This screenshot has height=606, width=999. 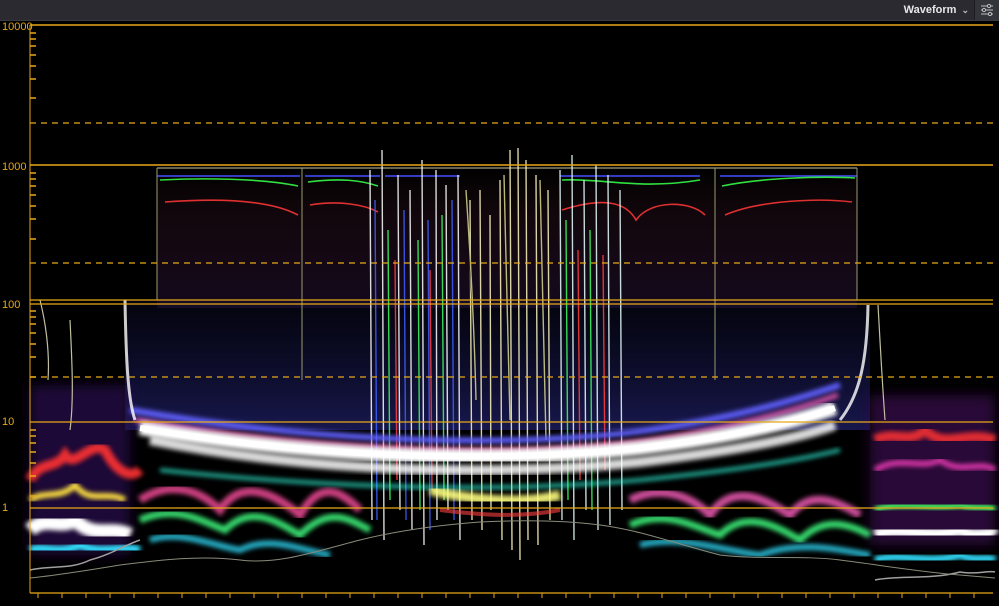 What do you see at coordinates (499, 10) in the screenshot?
I see `scope-toolbar: Waveform ⌄` at bounding box center [499, 10].